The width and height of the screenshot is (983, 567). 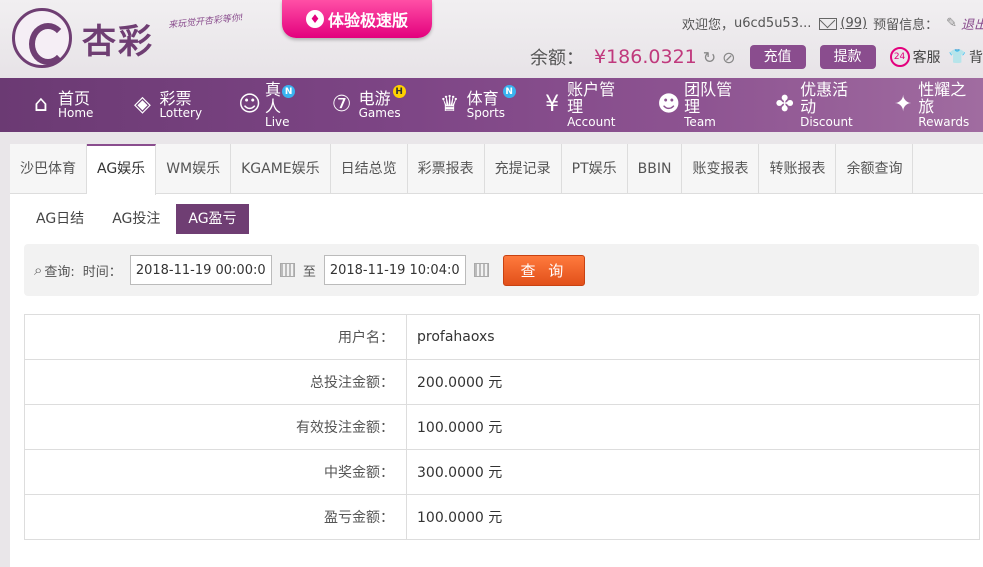 What do you see at coordinates (369, 169) in the screenshot?
I see `tab-daily-overview: 日结总览` at bounding box center [369, 169].